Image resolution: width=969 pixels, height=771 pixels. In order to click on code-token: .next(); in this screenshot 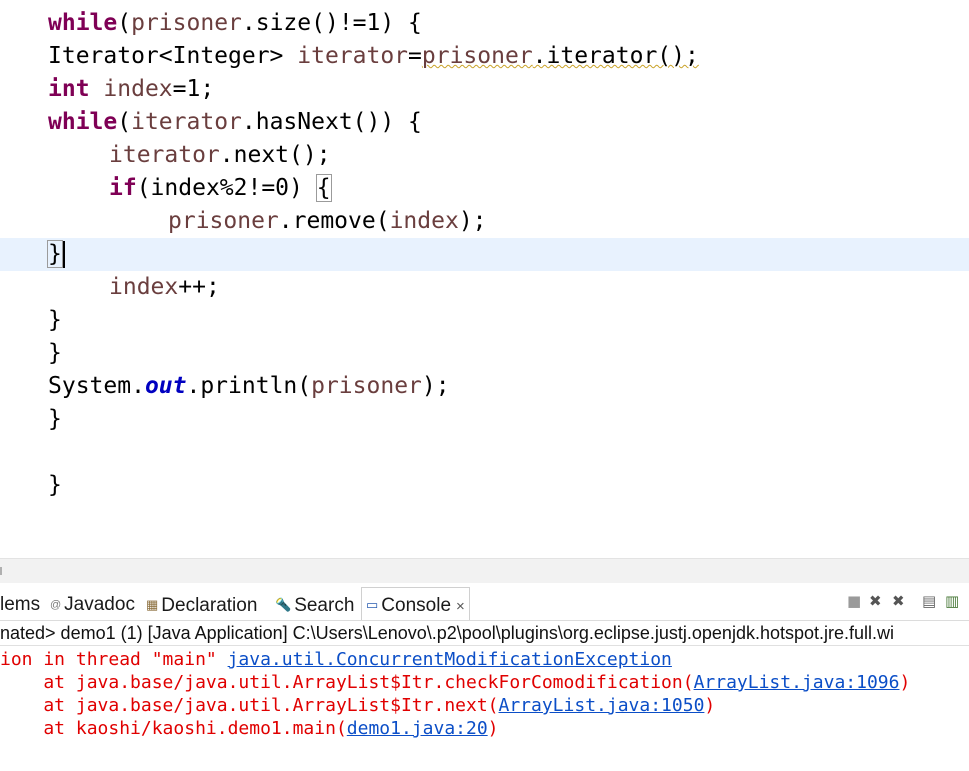, I will do `click(275, 155)`.